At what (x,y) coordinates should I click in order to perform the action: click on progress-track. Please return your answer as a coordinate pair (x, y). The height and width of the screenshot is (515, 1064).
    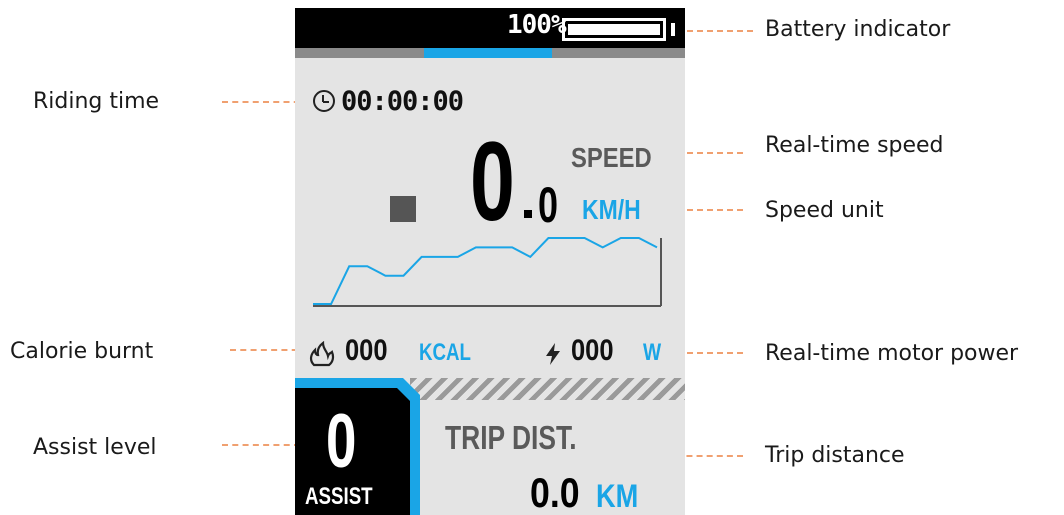
    Looking at the image, I should click on (490, 53).